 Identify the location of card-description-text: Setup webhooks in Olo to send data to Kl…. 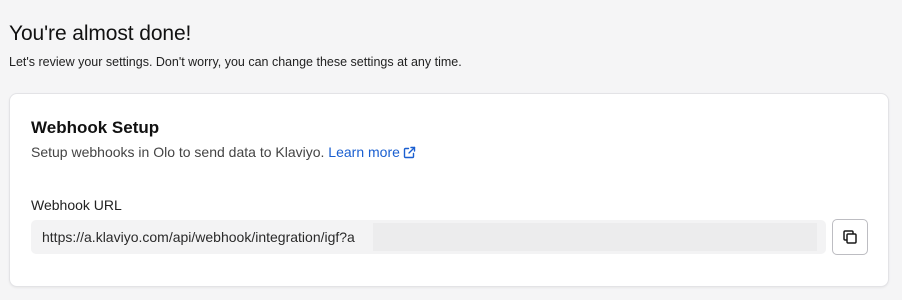
(178, 152).